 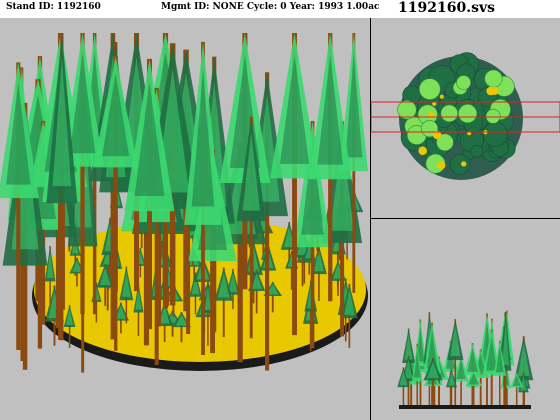 What do you see at coordinates (446, 8) in the screenshot?
I see `file-name-label: 1192160.svs` at bounding box center [446, 8].